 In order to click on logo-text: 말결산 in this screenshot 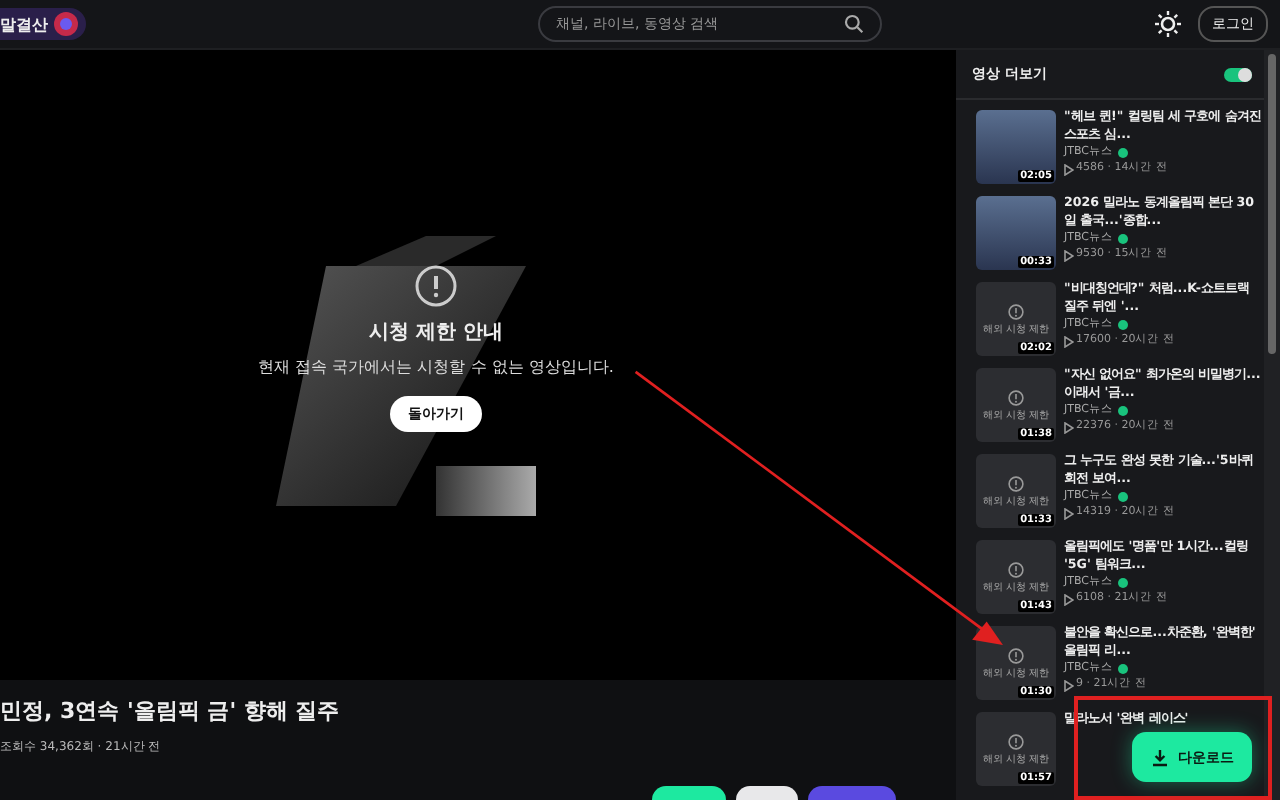, I will do `click(24, 24)`.